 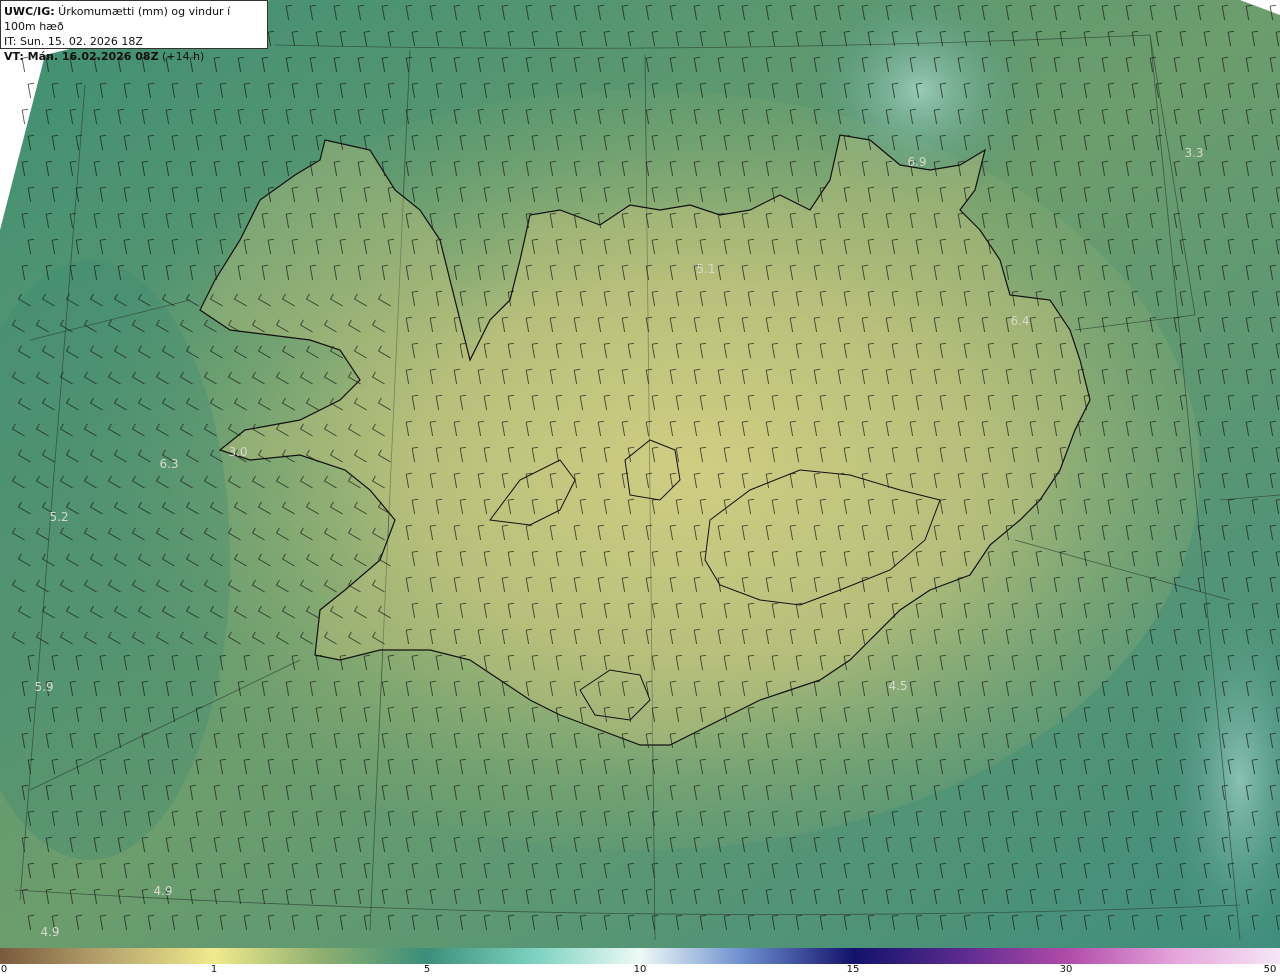 I want to click on map-value-label: 5.2, so click(x=58, y=517).